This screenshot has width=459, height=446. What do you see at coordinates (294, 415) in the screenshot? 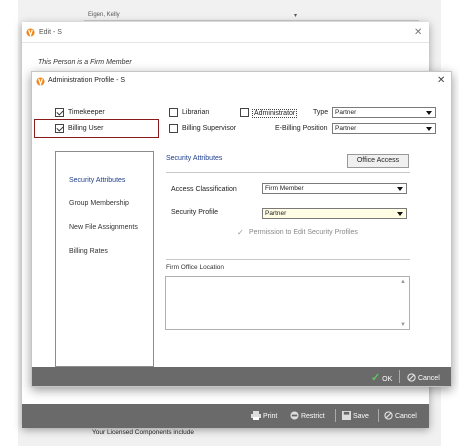
I see `restrict-icon` at bounding box center [294, 415].